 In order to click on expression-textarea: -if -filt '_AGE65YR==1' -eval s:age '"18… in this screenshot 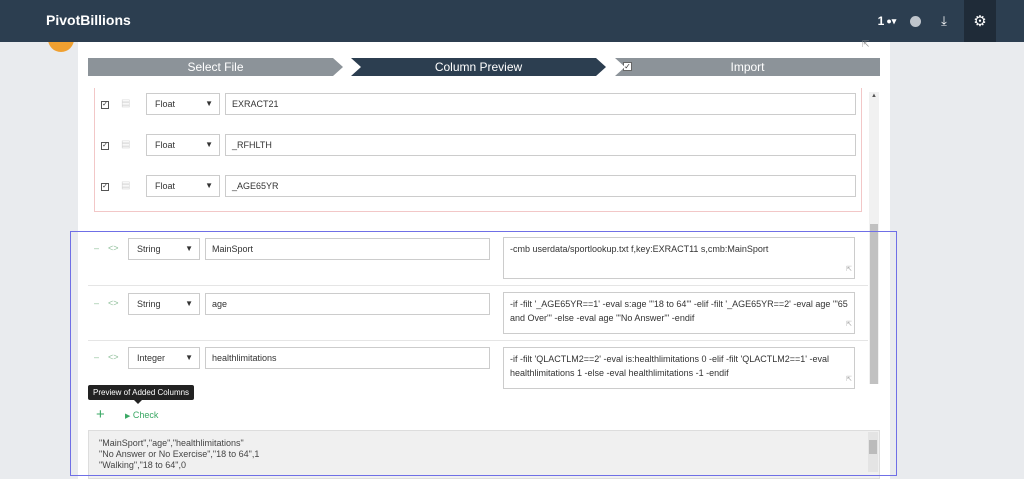, I will do `click(679, 313)`.